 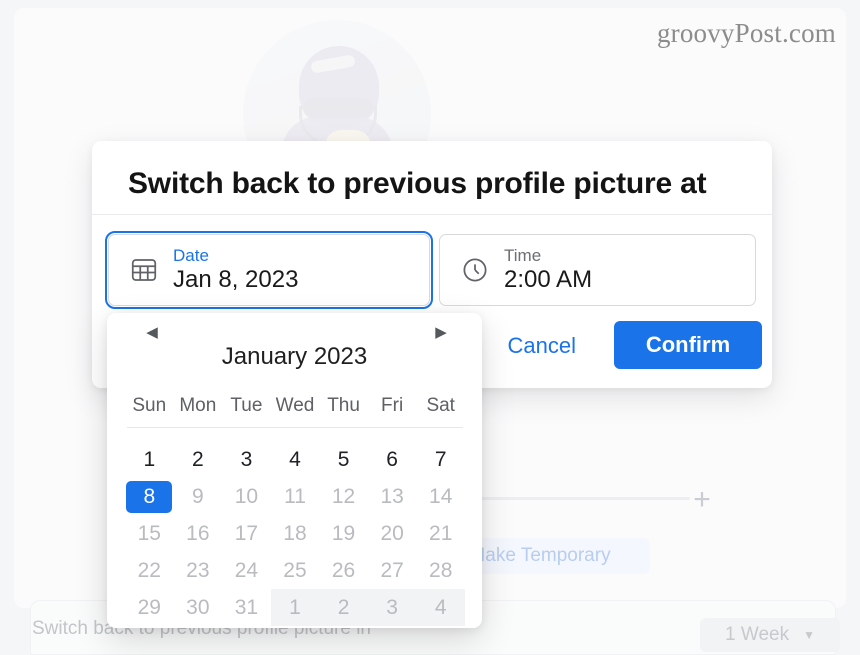 I want to click on calendar-day-label: 18, so click(x=295, y=533).